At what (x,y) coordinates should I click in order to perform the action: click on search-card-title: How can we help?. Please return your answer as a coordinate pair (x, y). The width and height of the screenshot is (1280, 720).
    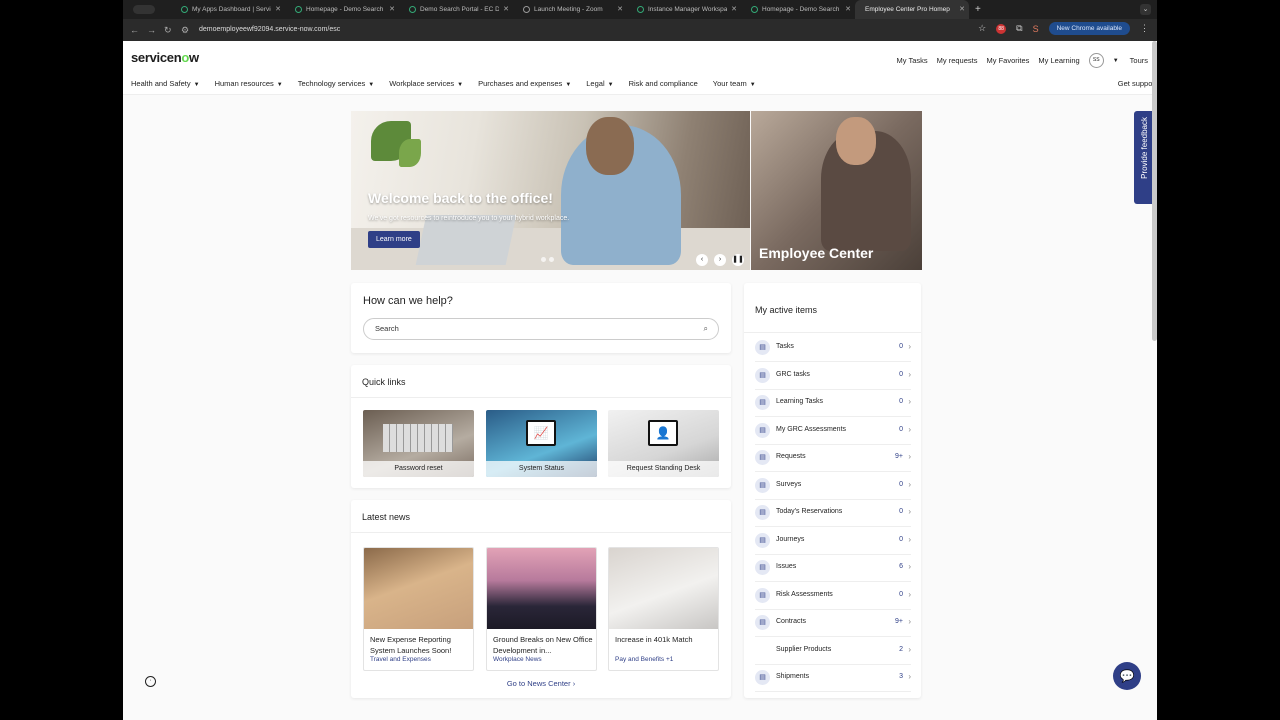
    Looking at the image, I should click on (408, 301).